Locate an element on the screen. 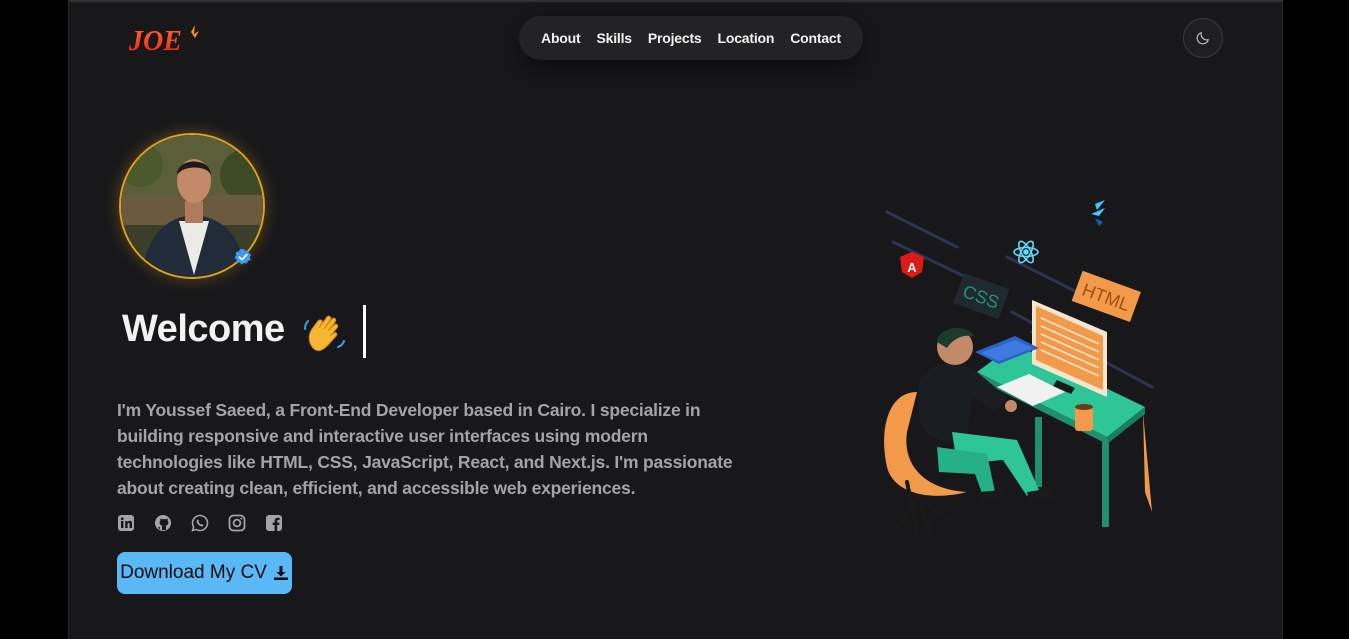 Image resolution: width=1349 pixels, height=639 pixels. site-logo: JOE is located at coordinates (165, 39).